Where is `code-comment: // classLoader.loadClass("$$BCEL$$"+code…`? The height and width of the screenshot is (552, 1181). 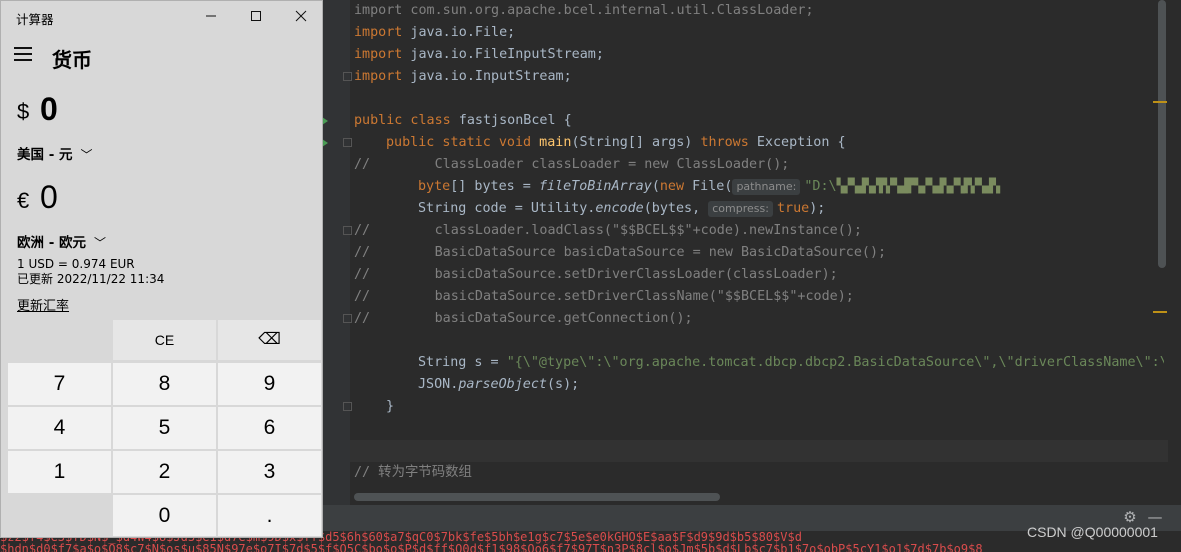
code-comment: // classLoader.loadClass("$$BCEL$$"+code… is located at coordinates (608, 230).